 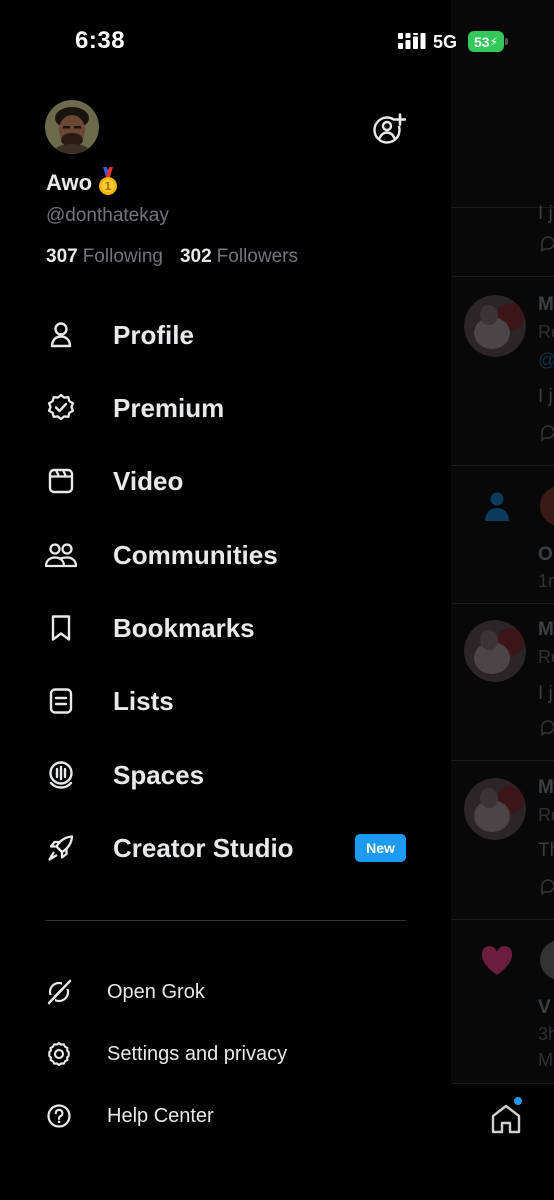 I want to click on menu-label: Profile, so click(x=153, y=334).